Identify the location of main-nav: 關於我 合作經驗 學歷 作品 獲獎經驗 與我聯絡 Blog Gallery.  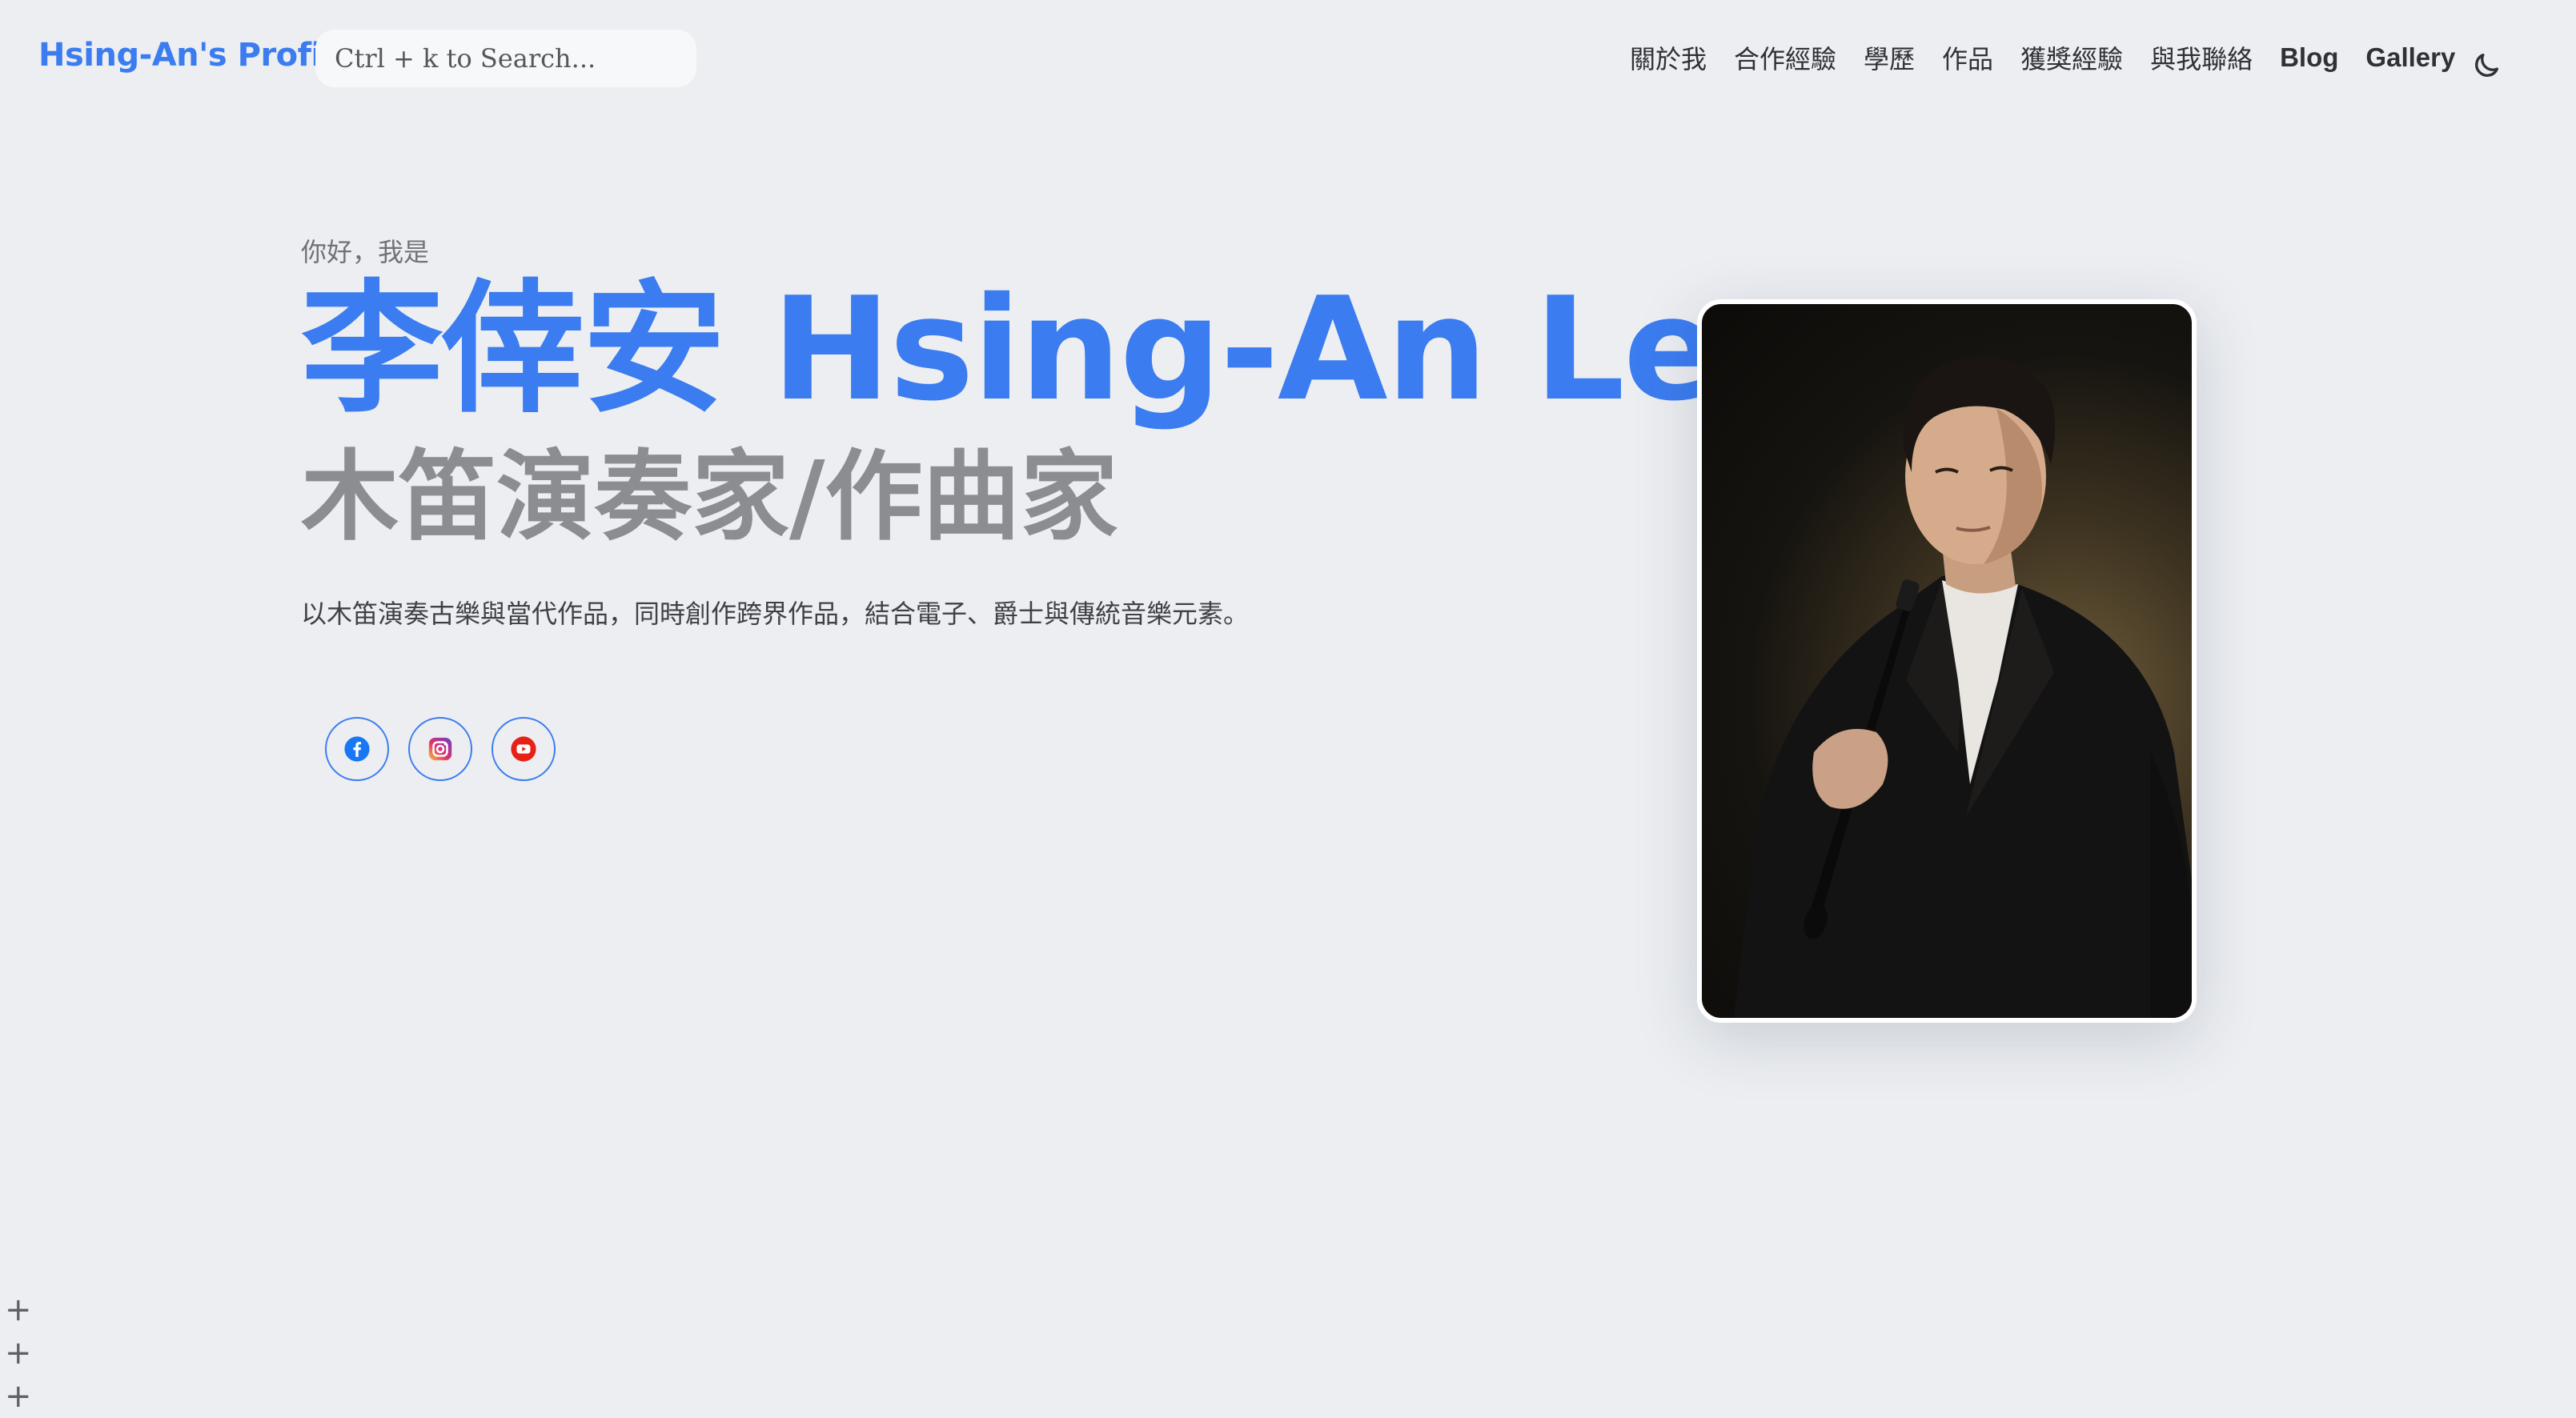
(2056, 58).